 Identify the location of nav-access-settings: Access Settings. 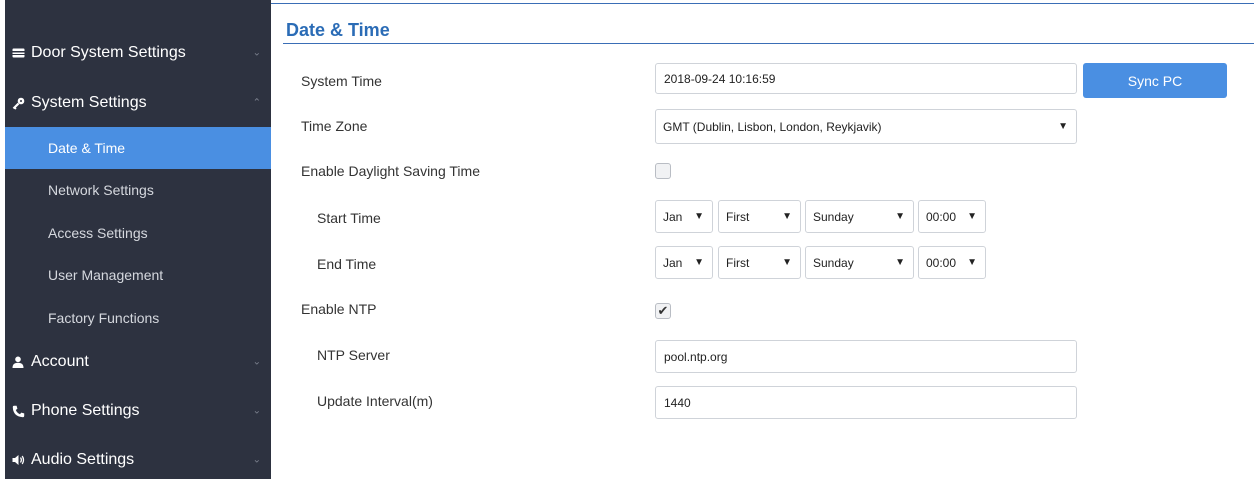
(138, 233).